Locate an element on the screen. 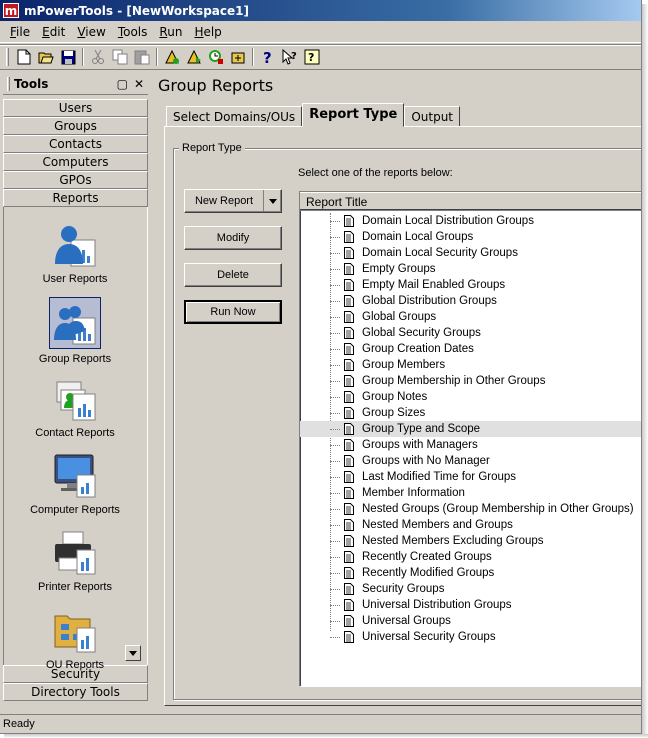 Image resolution: width=648 pixels, height=738 pixels. about-icon: ? is located at coordinates (312, 57).